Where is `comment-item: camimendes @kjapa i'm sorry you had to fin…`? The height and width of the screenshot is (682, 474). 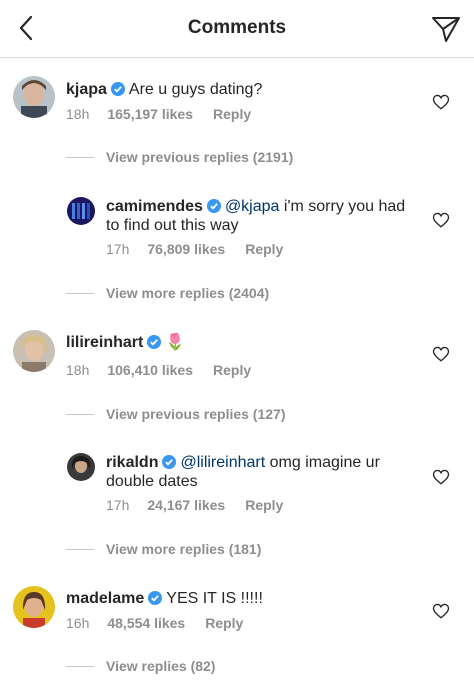 comment-item: camimendes @kjapa i'm sorry you had to fin… is located at coordinates (237, 227).